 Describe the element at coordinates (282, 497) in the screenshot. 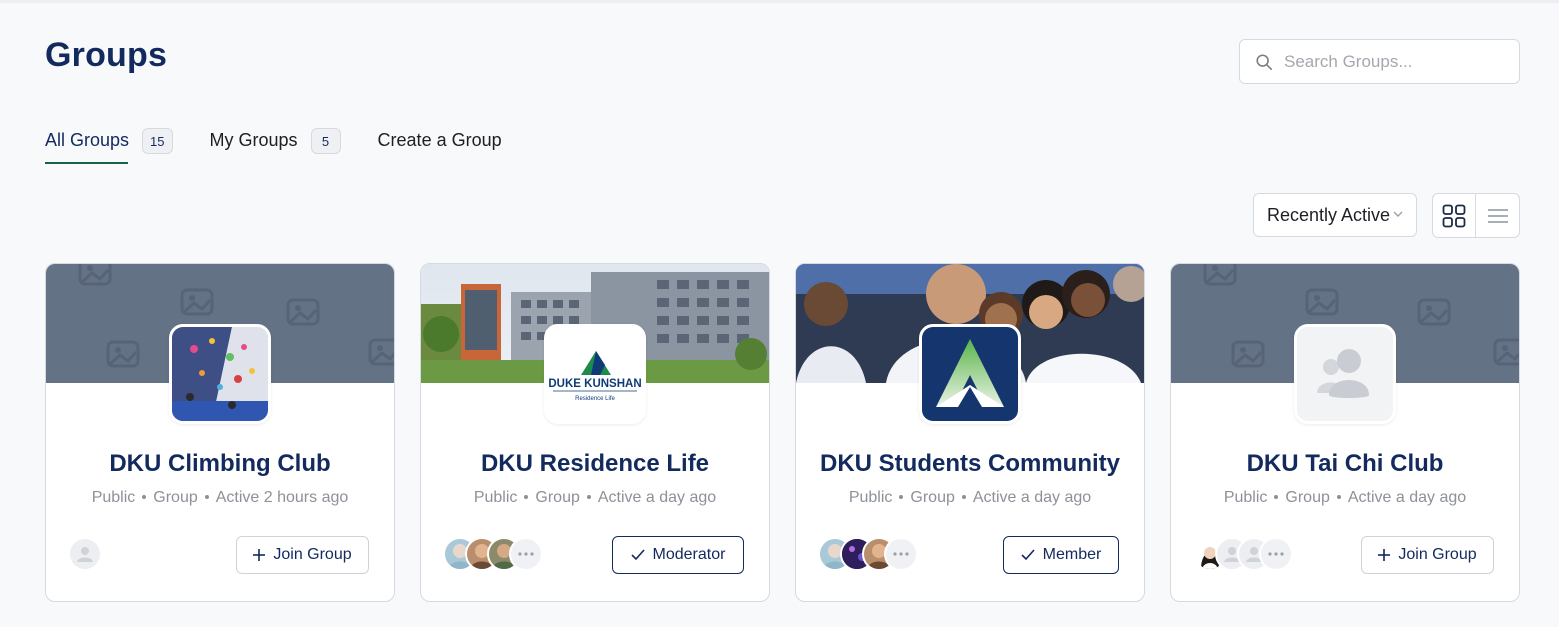

I see `group-activity: Active 2 hours ago` at that location.